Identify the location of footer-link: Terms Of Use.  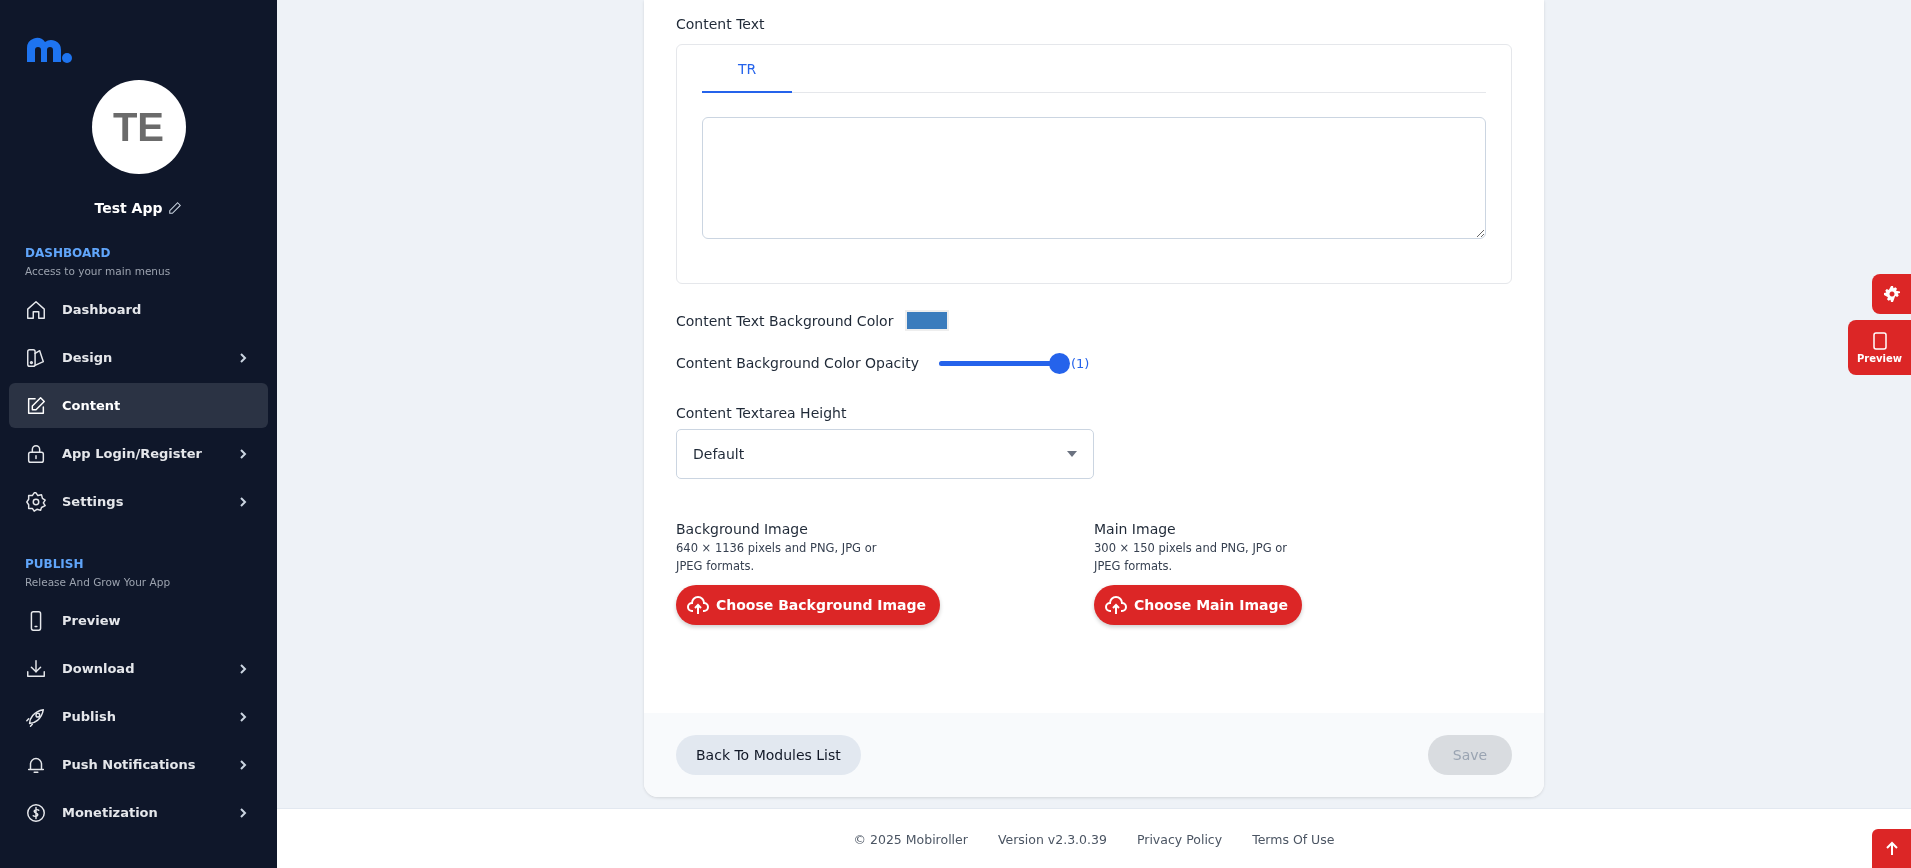
(1293, 839).